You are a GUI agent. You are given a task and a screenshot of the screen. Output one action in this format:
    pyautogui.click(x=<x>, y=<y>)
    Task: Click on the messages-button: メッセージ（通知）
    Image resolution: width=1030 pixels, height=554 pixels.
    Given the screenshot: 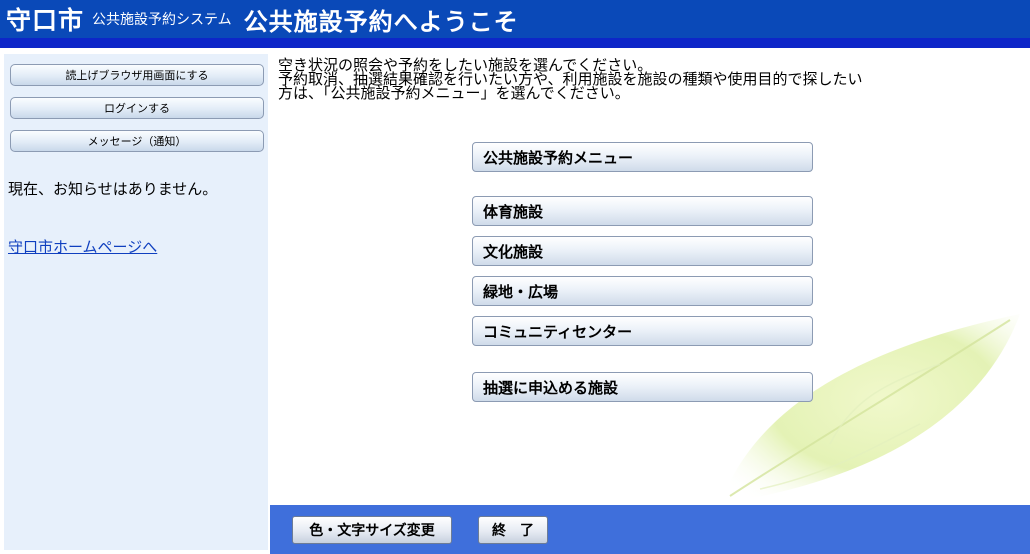 What is the action you would take?
    pyautogui.click(x=137, y=141)
    